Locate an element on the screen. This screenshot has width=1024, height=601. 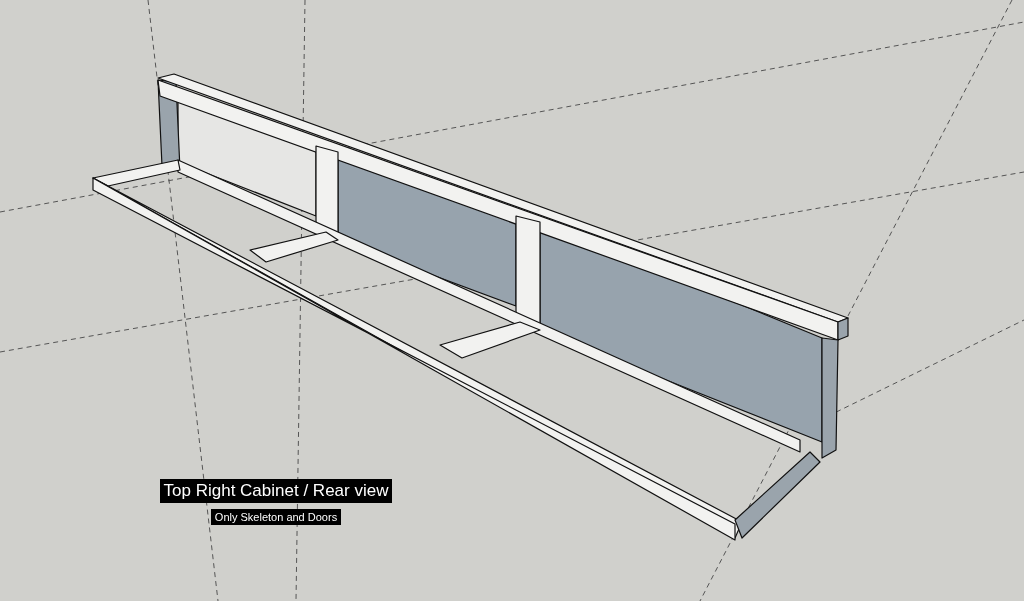
view-subtitle-label: Only Skeleton and Doors is located at coordinates (276, 517).